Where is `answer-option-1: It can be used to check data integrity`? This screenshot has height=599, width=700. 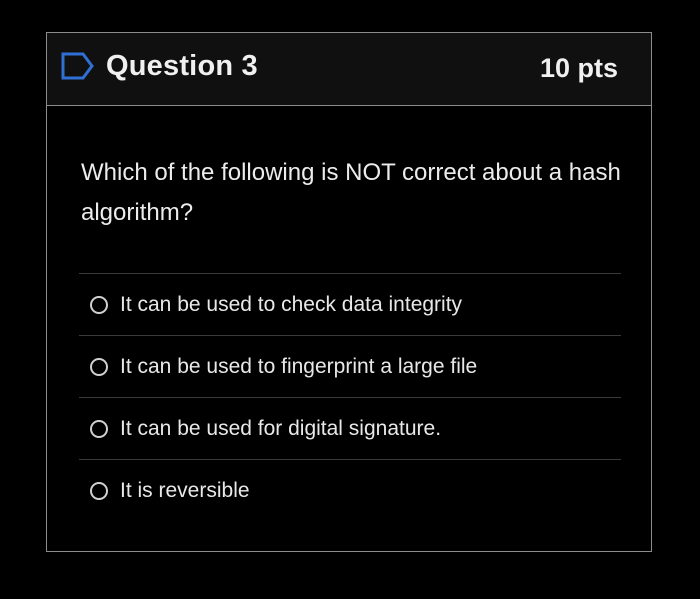 answer-option-1: It can be used to check data integrity is located at coordinates (350, 304).